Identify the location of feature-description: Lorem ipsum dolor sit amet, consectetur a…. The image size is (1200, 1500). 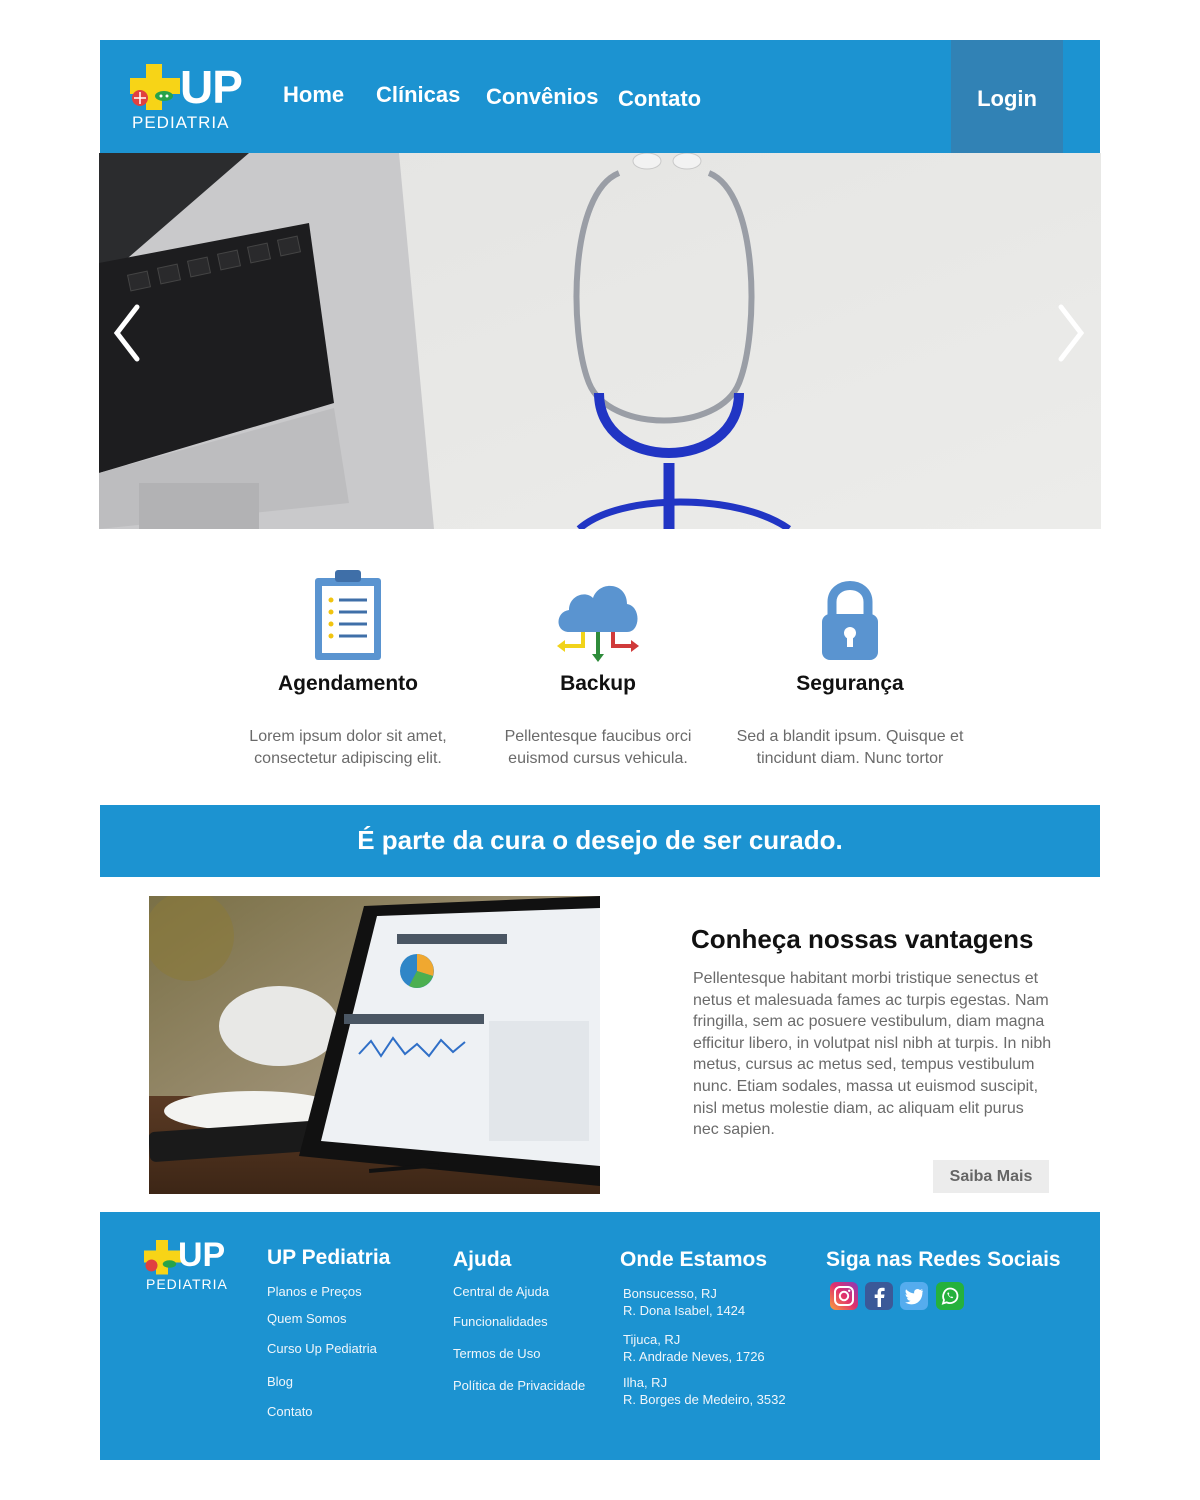
(348, 747).